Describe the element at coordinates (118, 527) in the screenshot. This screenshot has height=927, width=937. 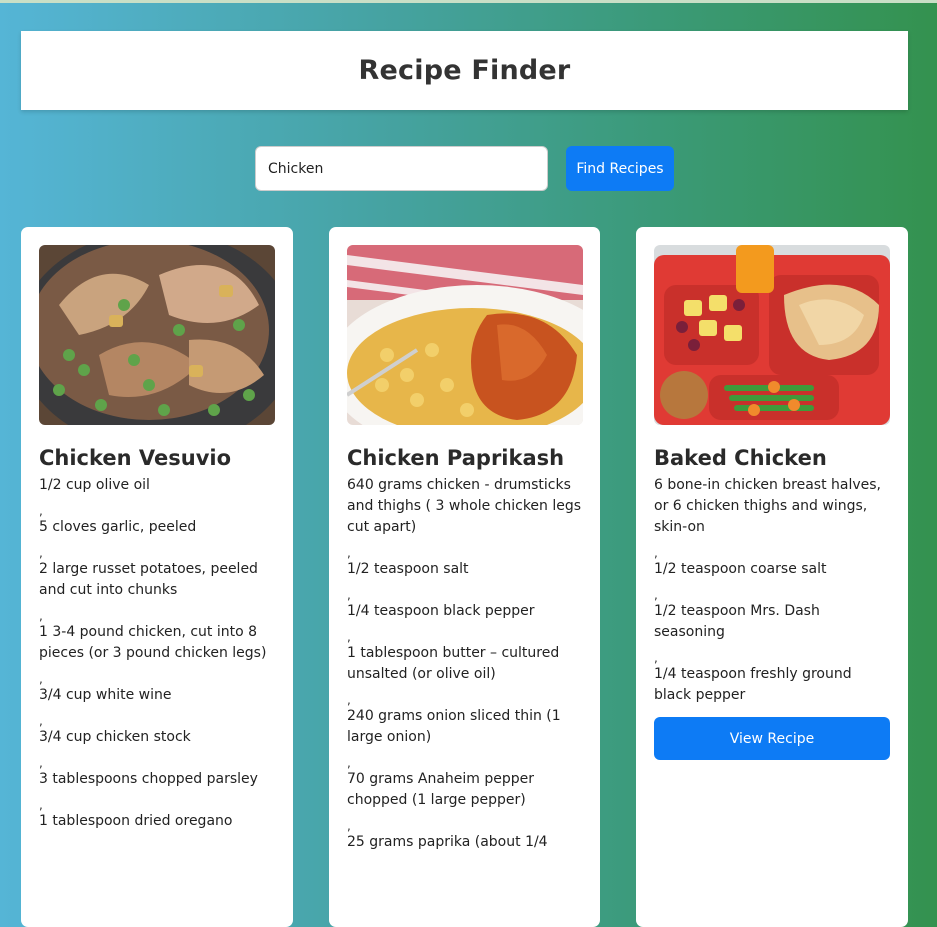
I see `ingredient-item: 5 cloves garlic, peeled` at that location.